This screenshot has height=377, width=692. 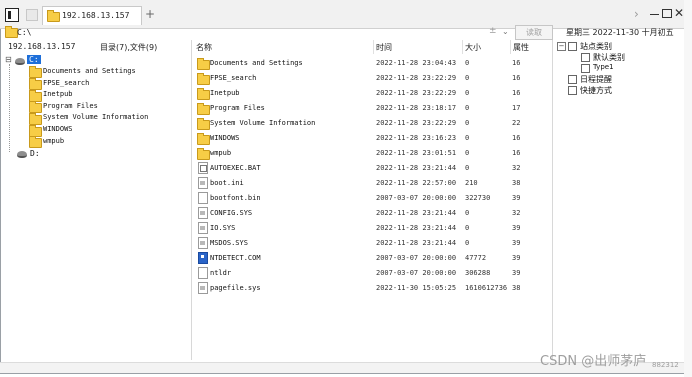 What do you see at coordinates (42, 46) in the screenshot?
I see `host-address: 192.168.13.157` at bounding box center [42, 46].